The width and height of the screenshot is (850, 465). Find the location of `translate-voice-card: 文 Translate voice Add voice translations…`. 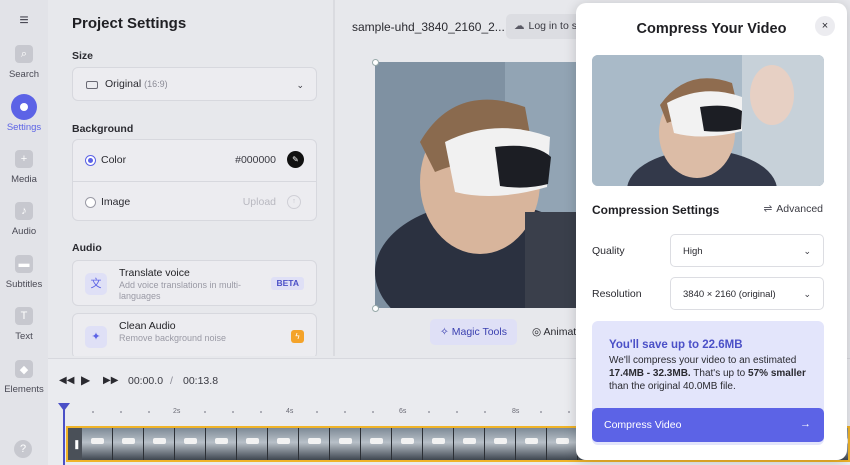

translate-voice-card: 文 Translate voice Add voice translations… is located at coordinates (194, 283).